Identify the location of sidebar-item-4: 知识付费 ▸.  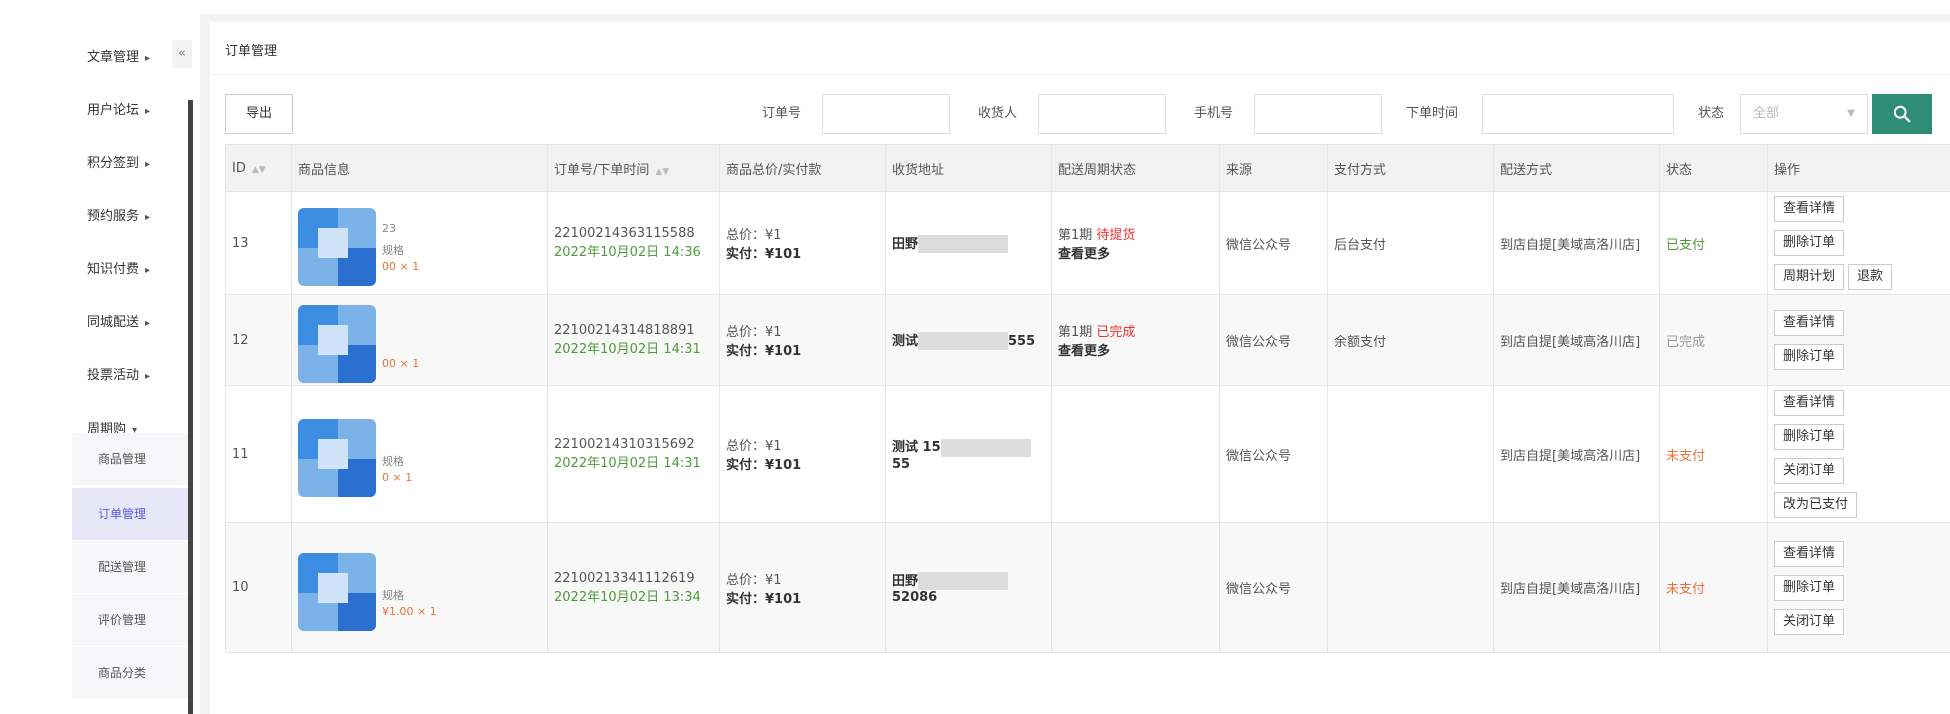
(131, 270).